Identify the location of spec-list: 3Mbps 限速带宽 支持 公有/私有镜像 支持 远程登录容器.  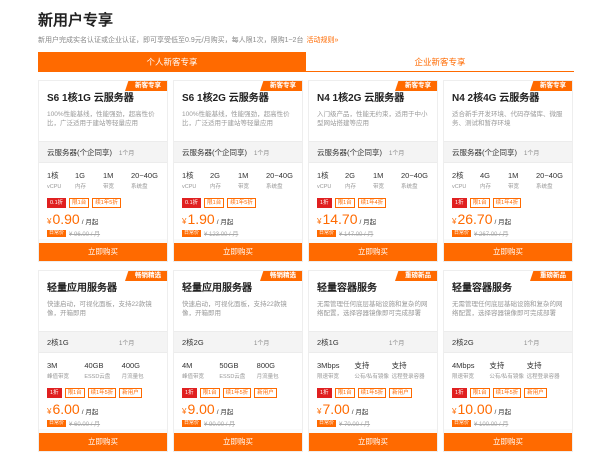
(373, 370).